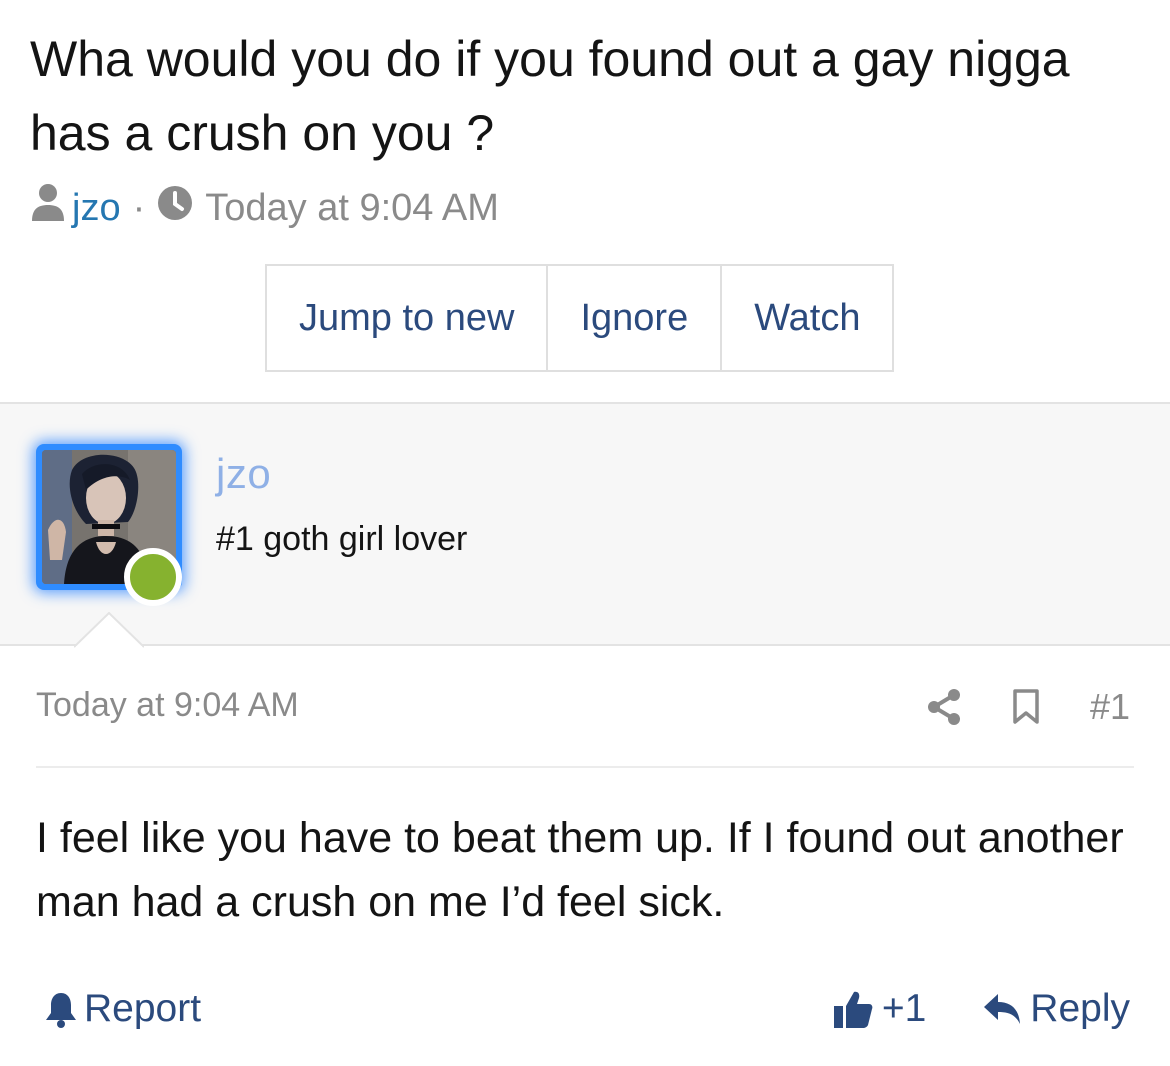 The image size is (1170, 1066). I want to click on share-icon, so click(944, 707).